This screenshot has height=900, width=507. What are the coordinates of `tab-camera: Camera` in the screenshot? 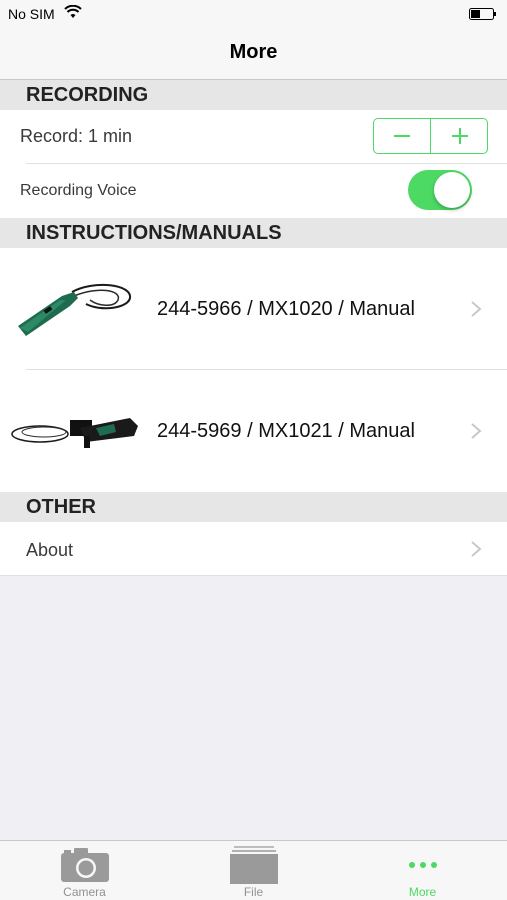 It's located at (84, 870).